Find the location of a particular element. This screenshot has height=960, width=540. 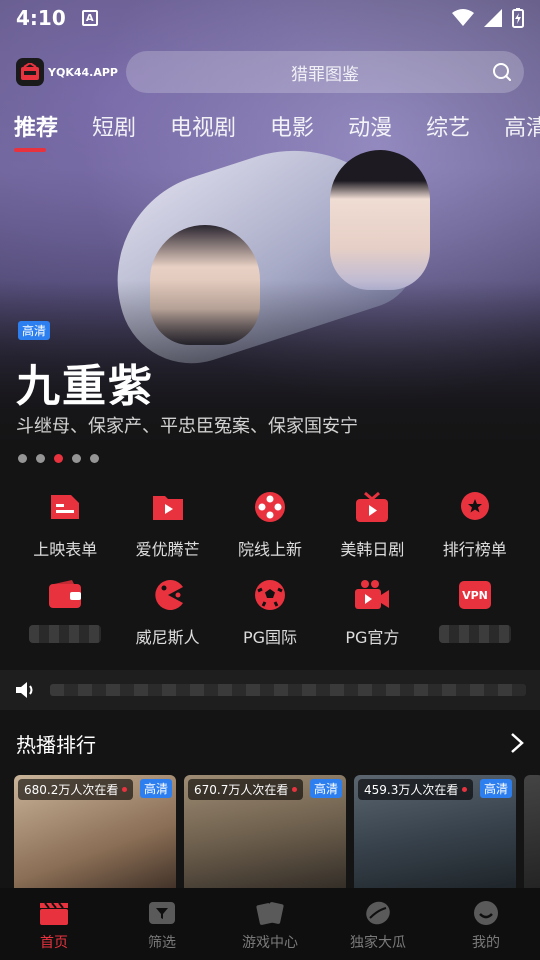

app-notification-icon: A is located at coordinates (89, 18).